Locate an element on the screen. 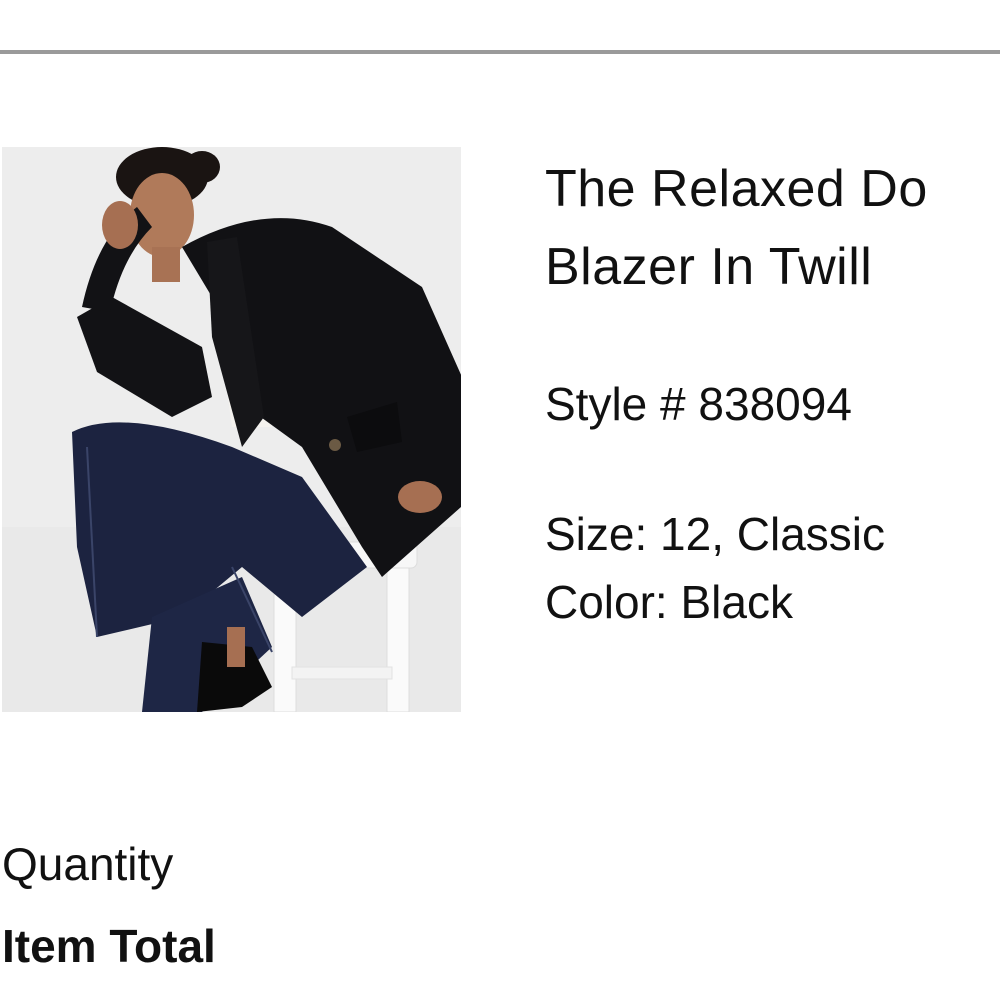  product-title-line-2: Blazer In Twill is located at coordinates (772, 267).